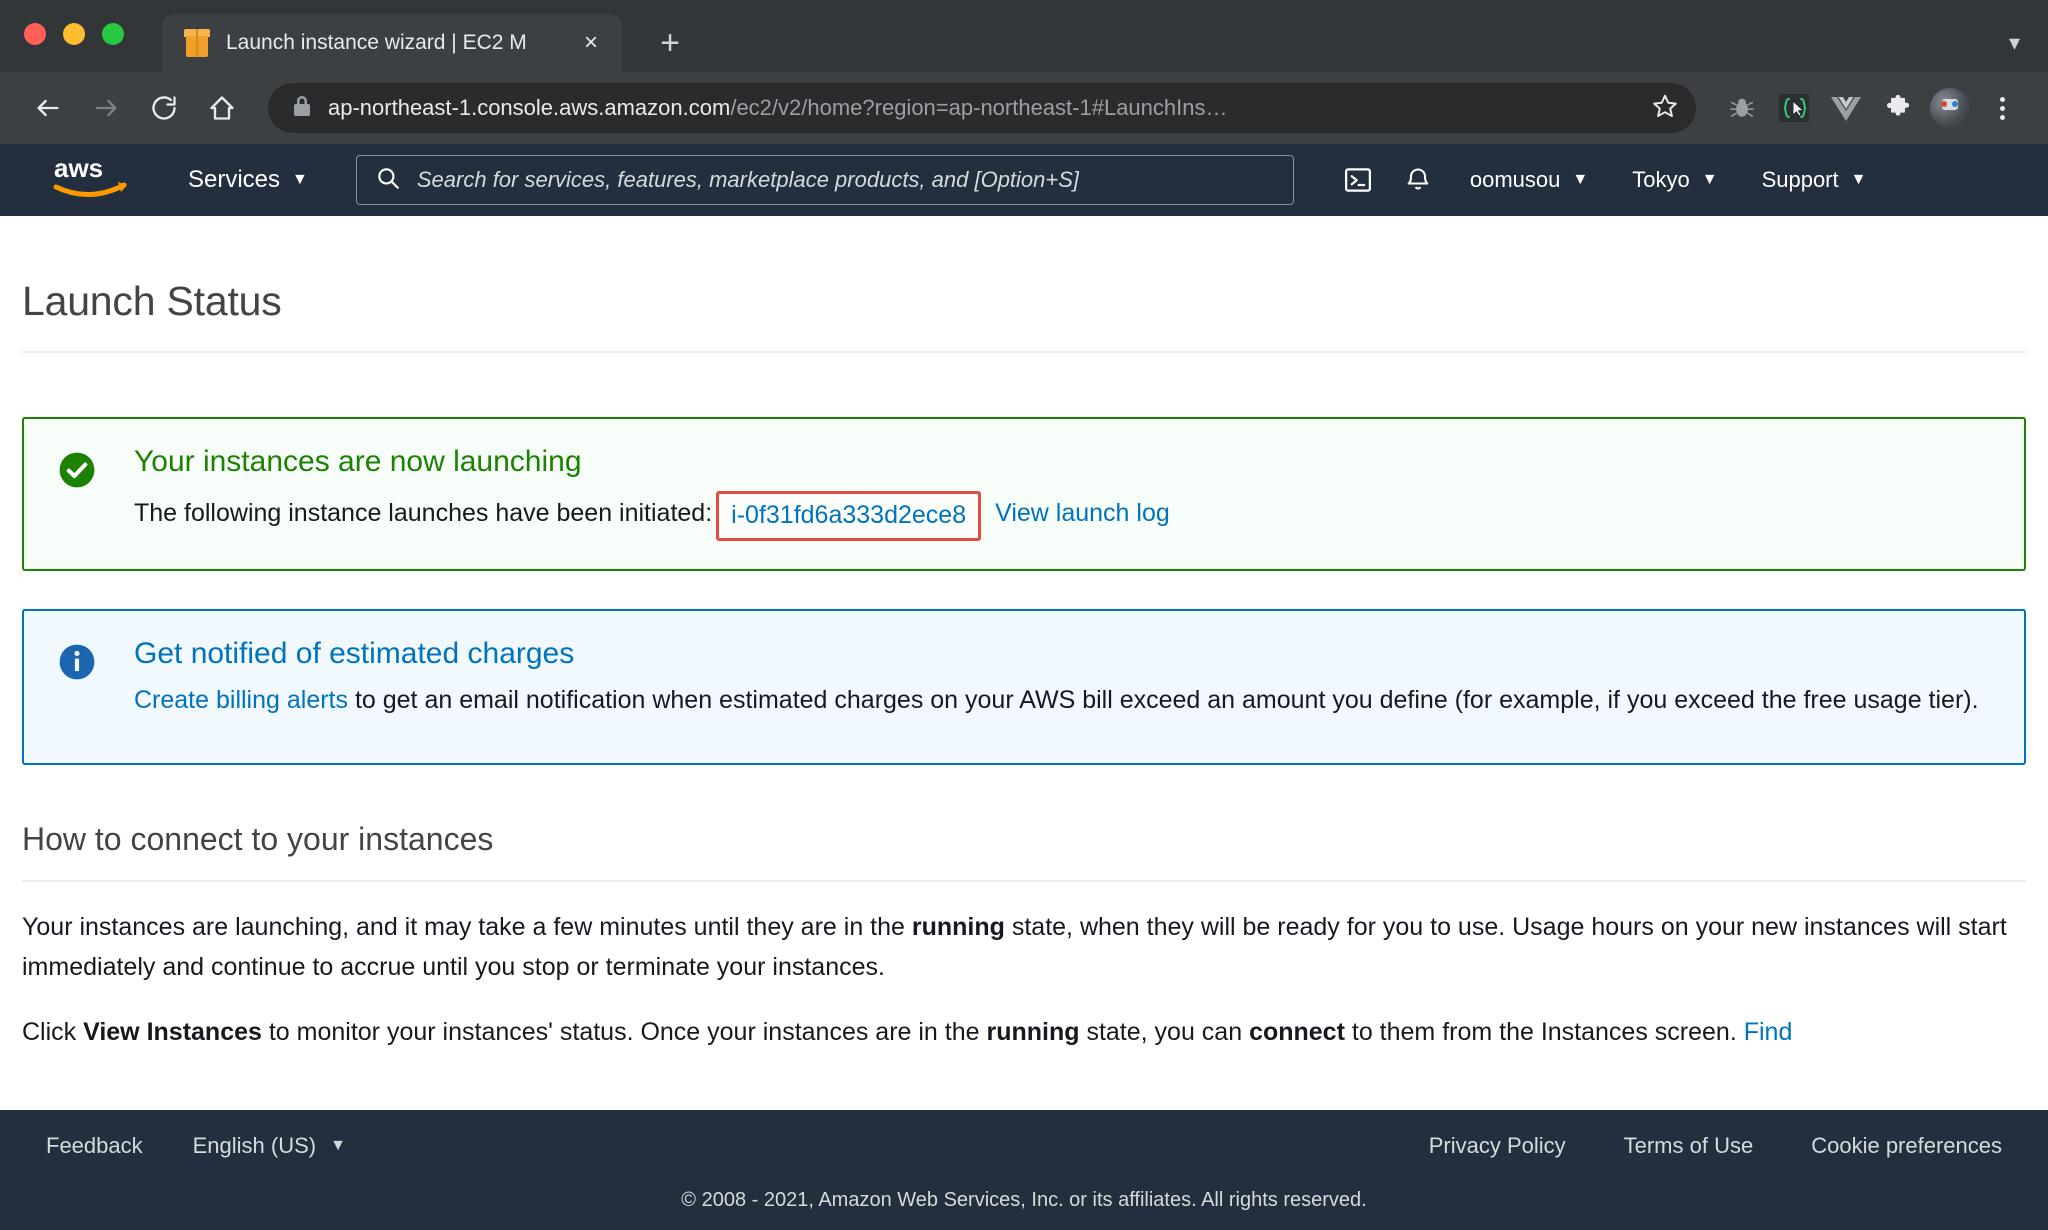  What do you see at coordinates (2014, 43) in the screenshot?
I see `chevron-down-icon: ▾` at bounding box center [2014, 43].